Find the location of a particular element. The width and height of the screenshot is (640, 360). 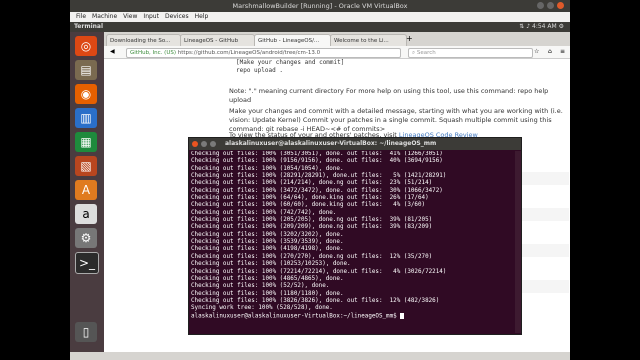

impress-icon: ▧ is located at coordinates (86, 166).